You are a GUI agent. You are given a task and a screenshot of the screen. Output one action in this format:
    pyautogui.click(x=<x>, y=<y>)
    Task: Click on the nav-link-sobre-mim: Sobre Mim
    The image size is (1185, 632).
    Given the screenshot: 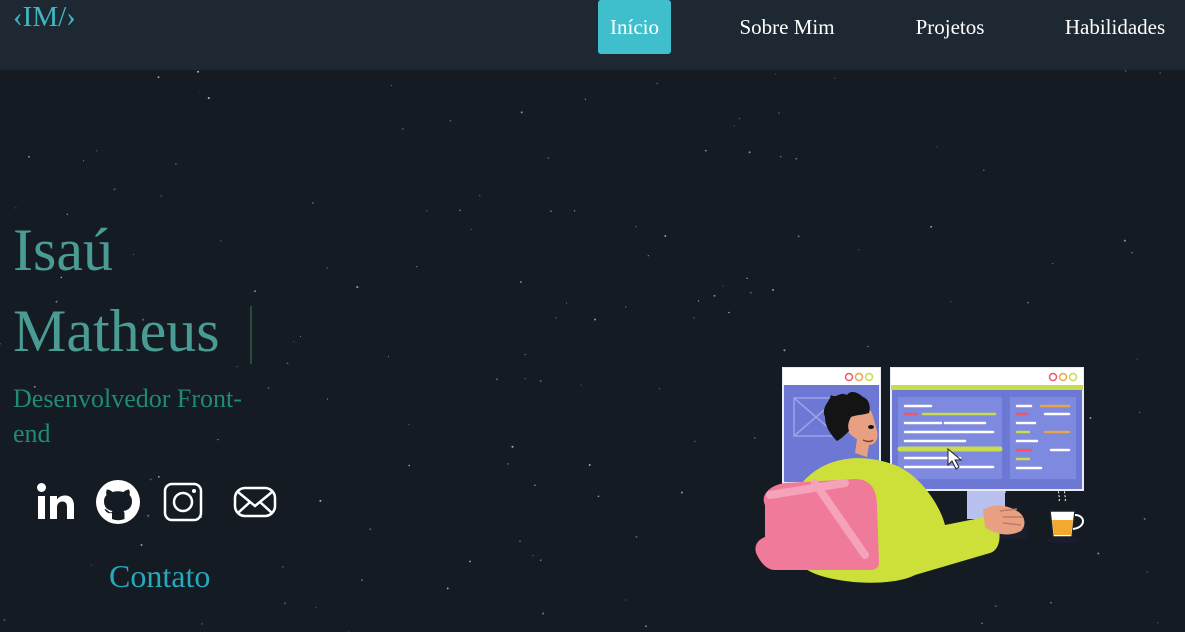 What is the action you would take?
    pyautogui.click(x=787, y=27)
    